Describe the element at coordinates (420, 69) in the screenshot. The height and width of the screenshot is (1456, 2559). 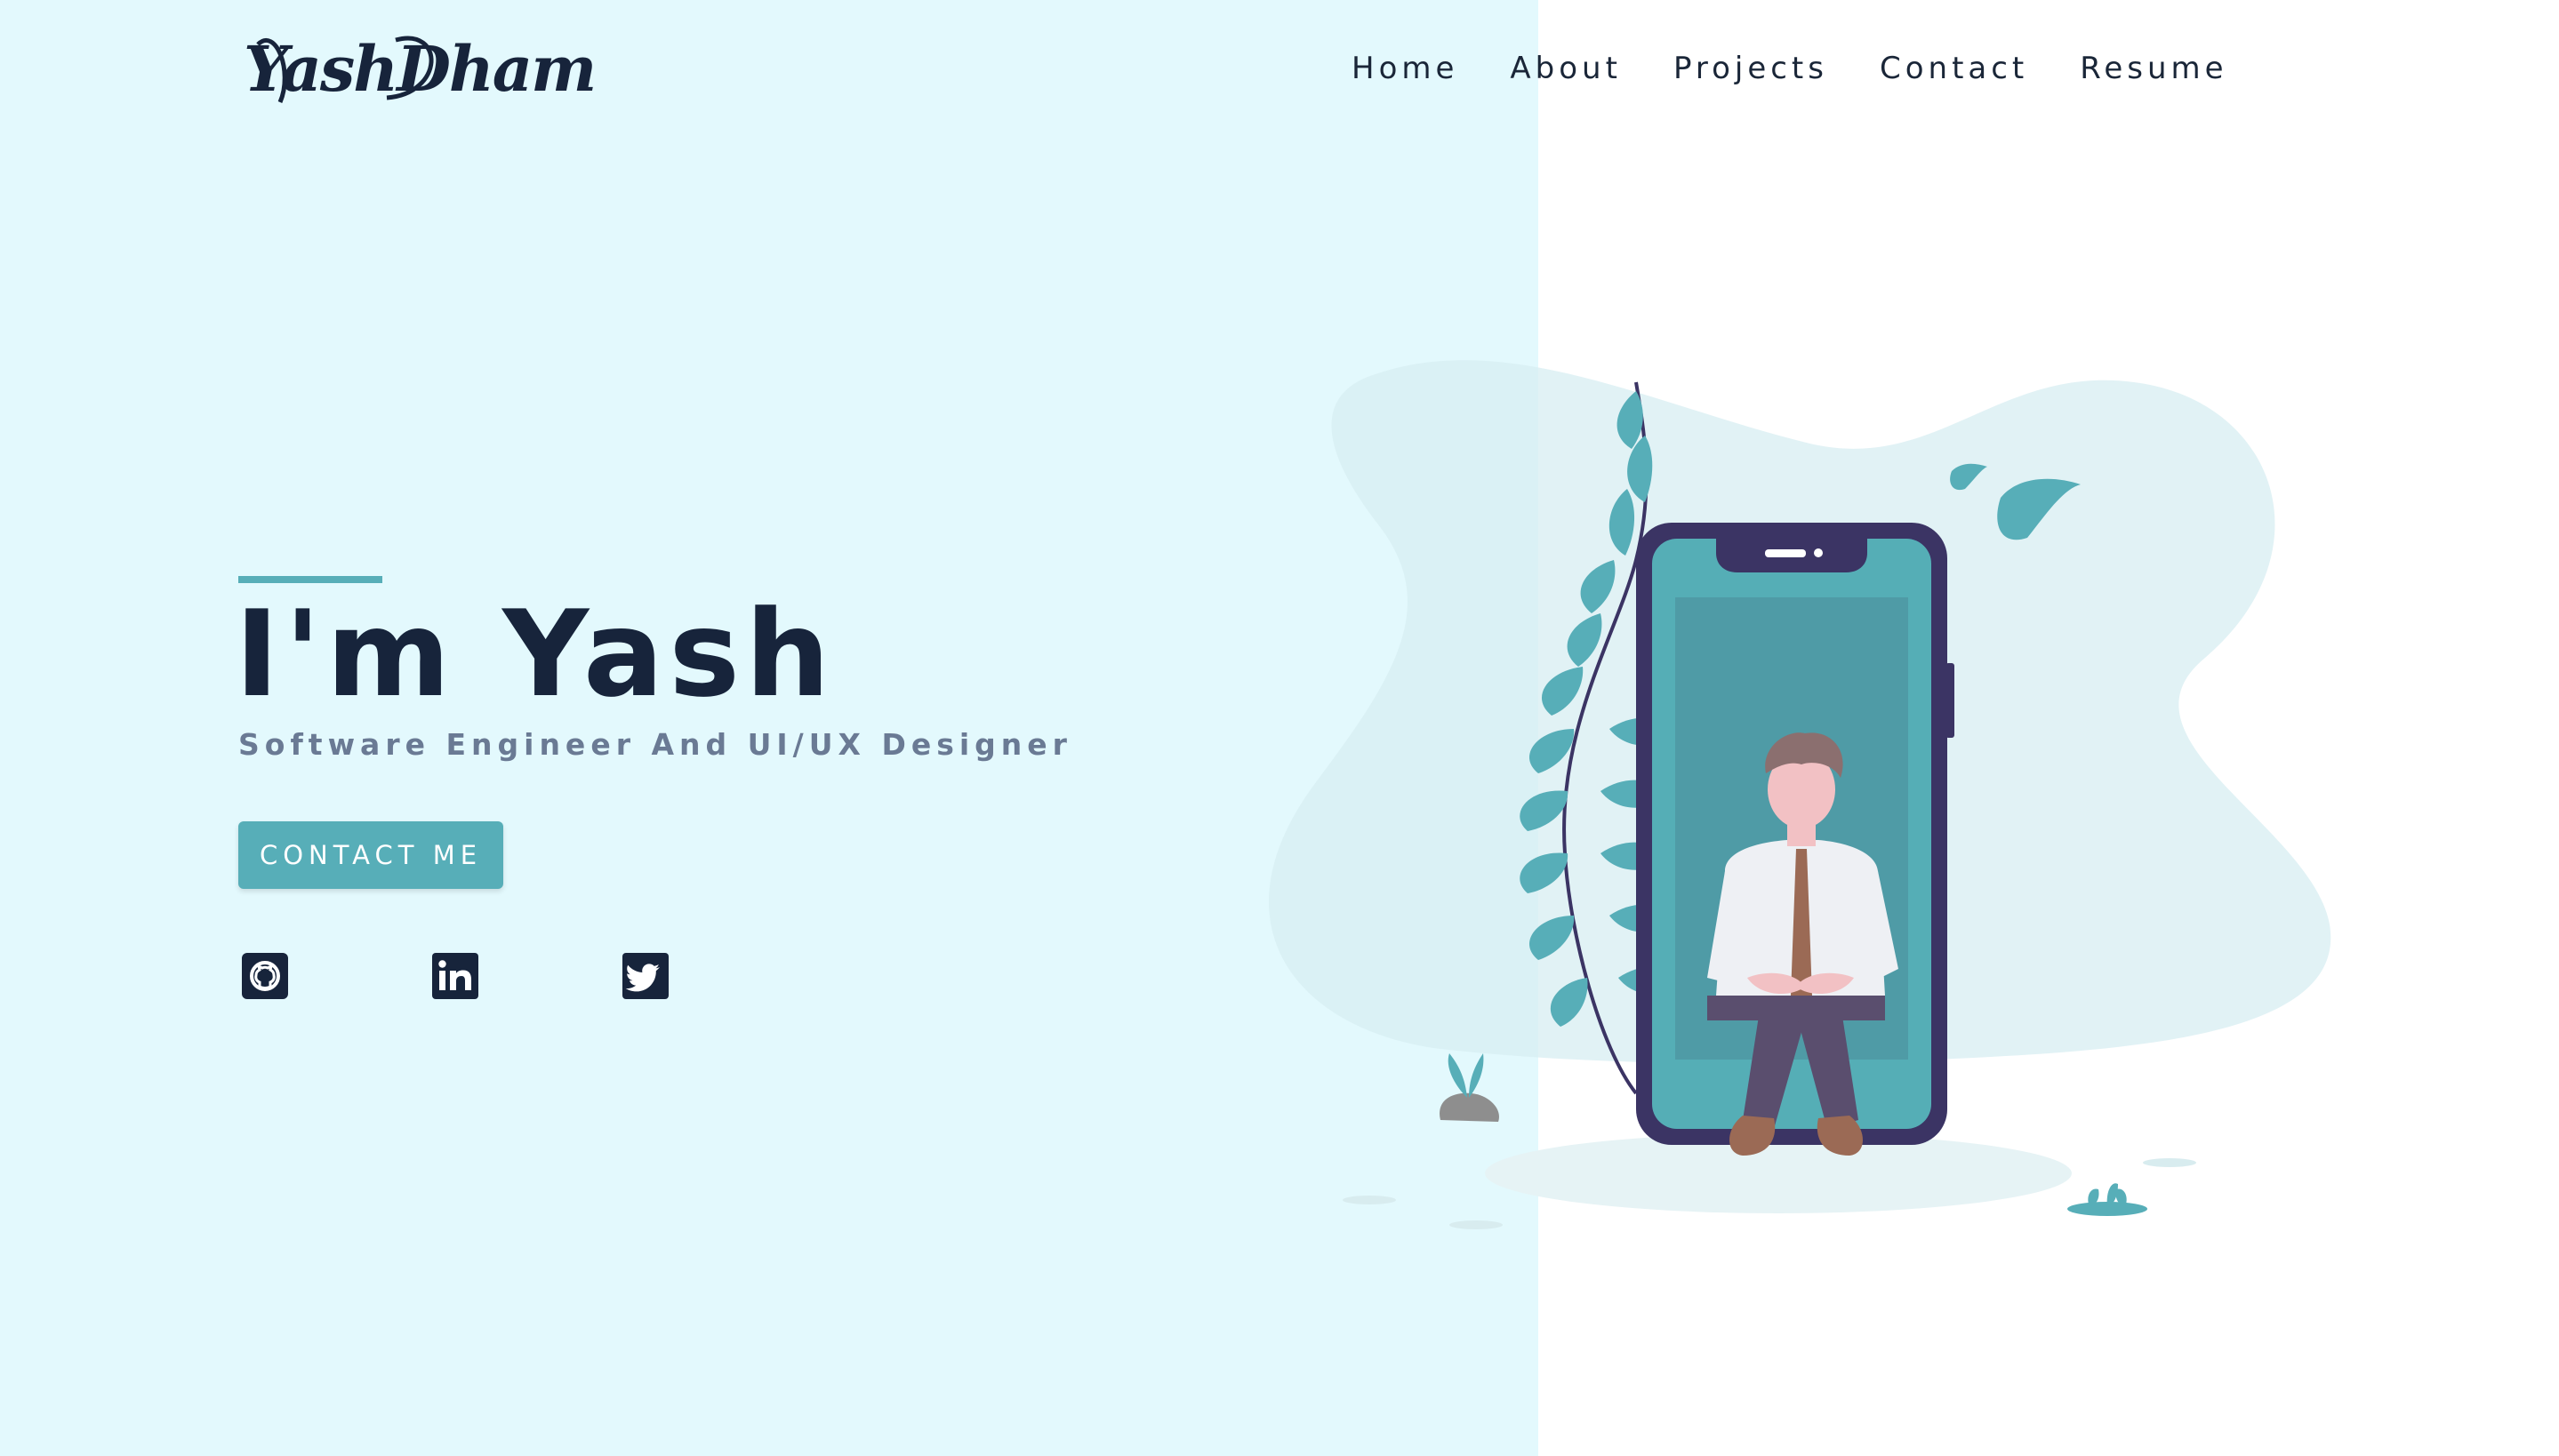
I see `logo: YashDhamija` at that location.